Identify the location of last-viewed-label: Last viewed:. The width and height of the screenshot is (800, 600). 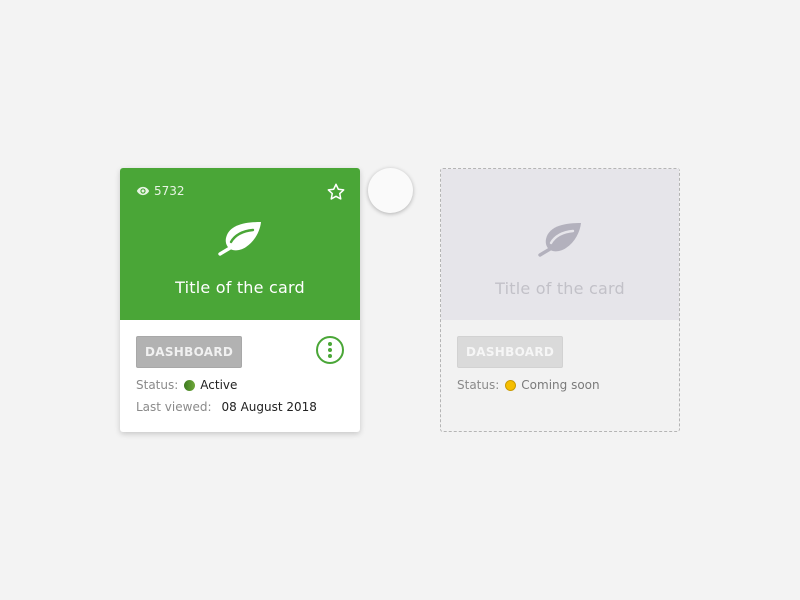
(174, 407).